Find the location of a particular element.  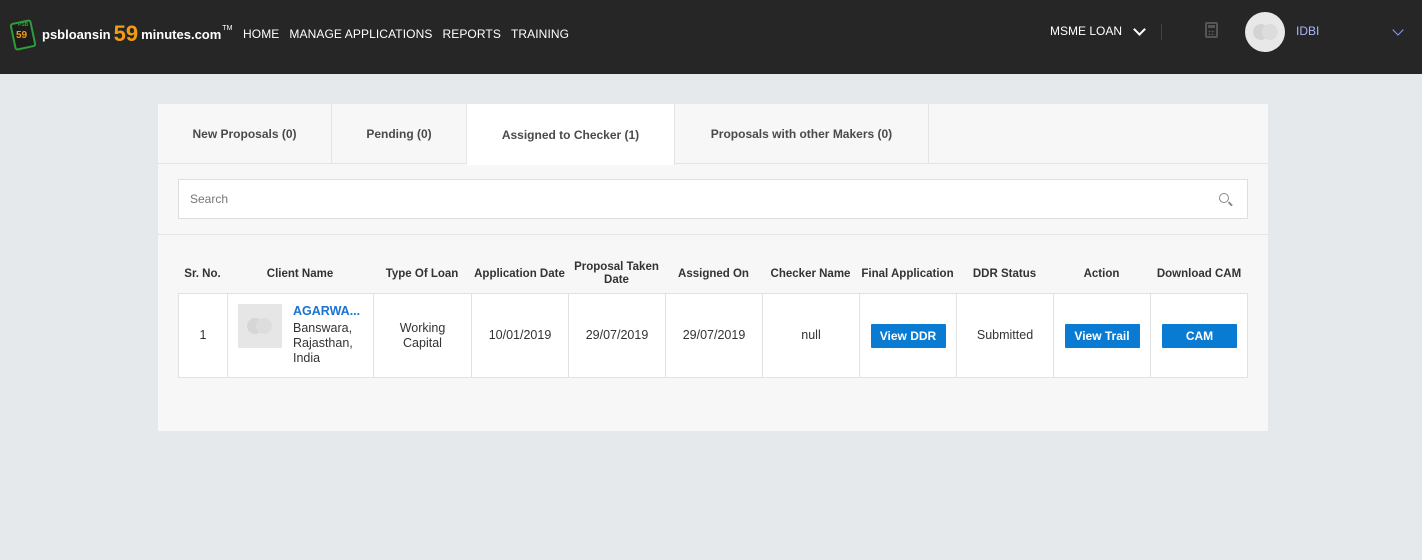

client-location: Banswara, Rajasthan, India is located at coordinates (323, 343).